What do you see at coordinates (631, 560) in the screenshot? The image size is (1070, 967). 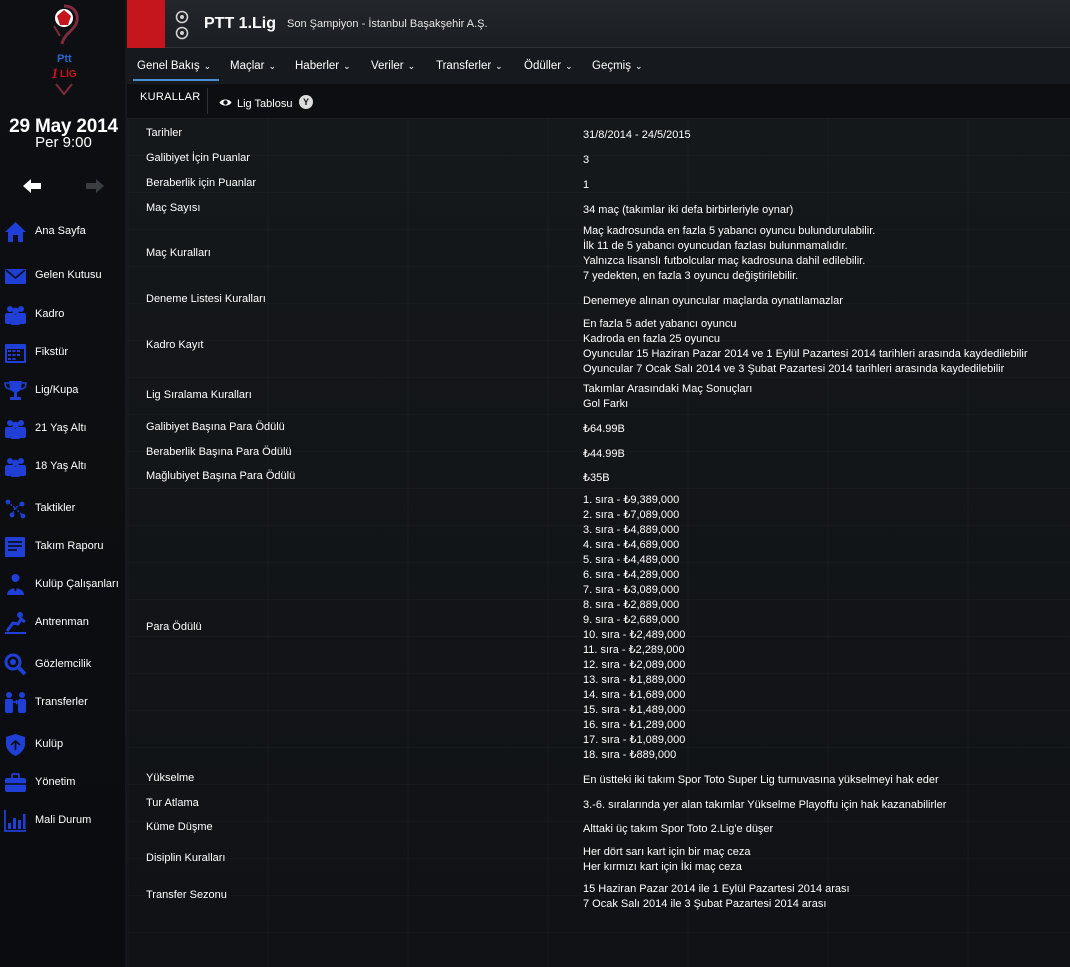 I see `rule-value-line: 5. sıra - ₺4,489,000` at bounding box center [631, 560].